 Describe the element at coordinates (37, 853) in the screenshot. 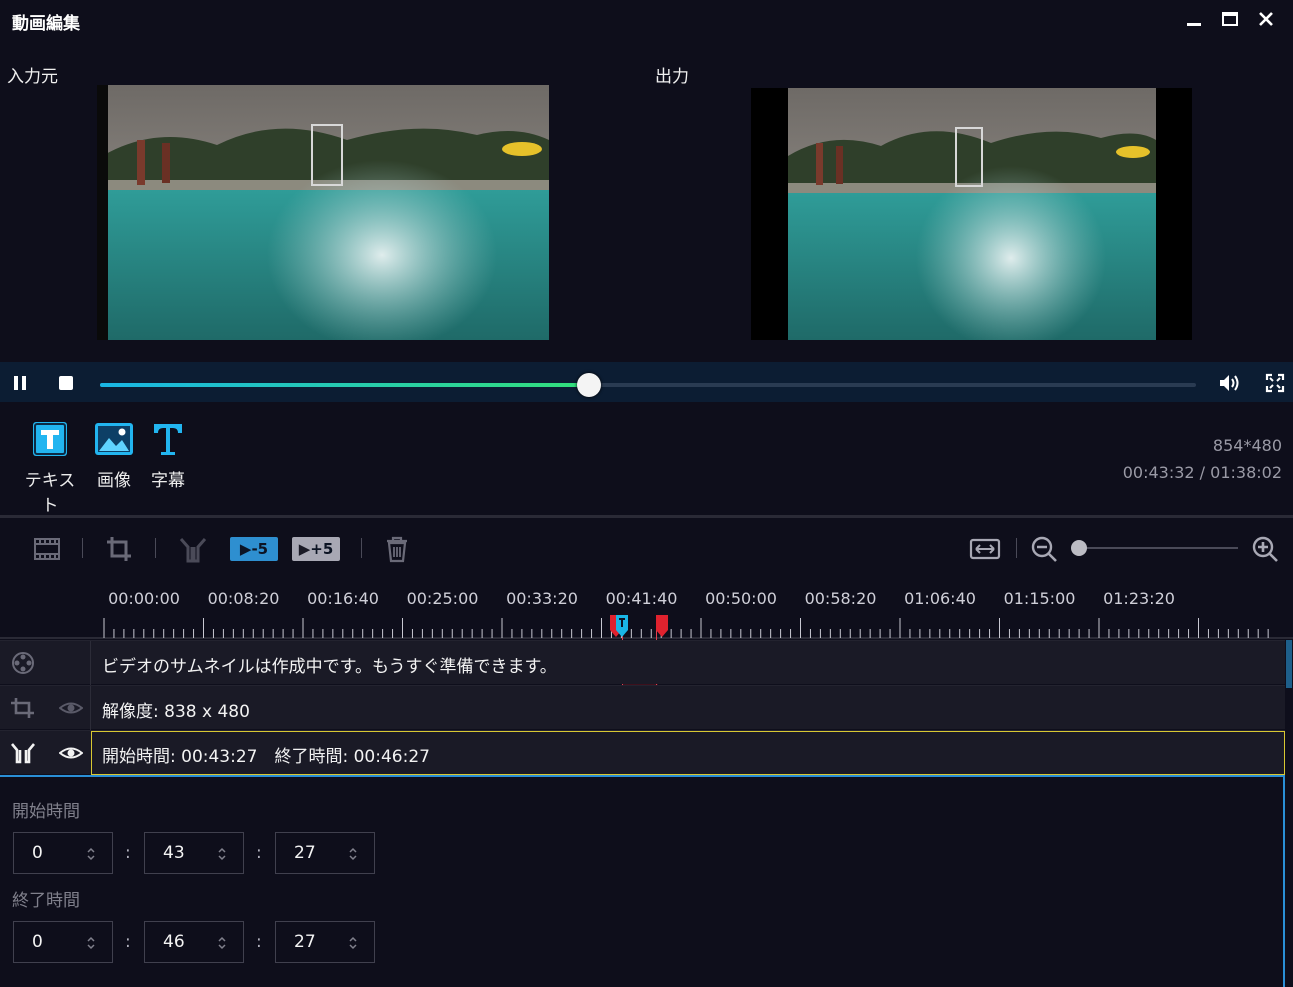

I see `start-hour-value: 0` at that location.